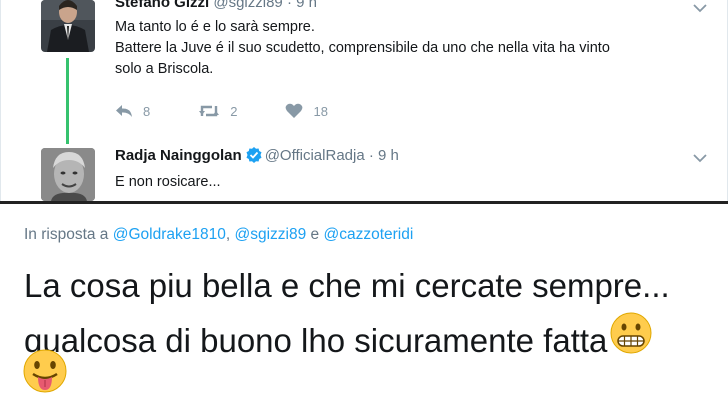 The height and width of the screenshot is (404, 728). I want to click on radja-avatar, so click(68, 174).